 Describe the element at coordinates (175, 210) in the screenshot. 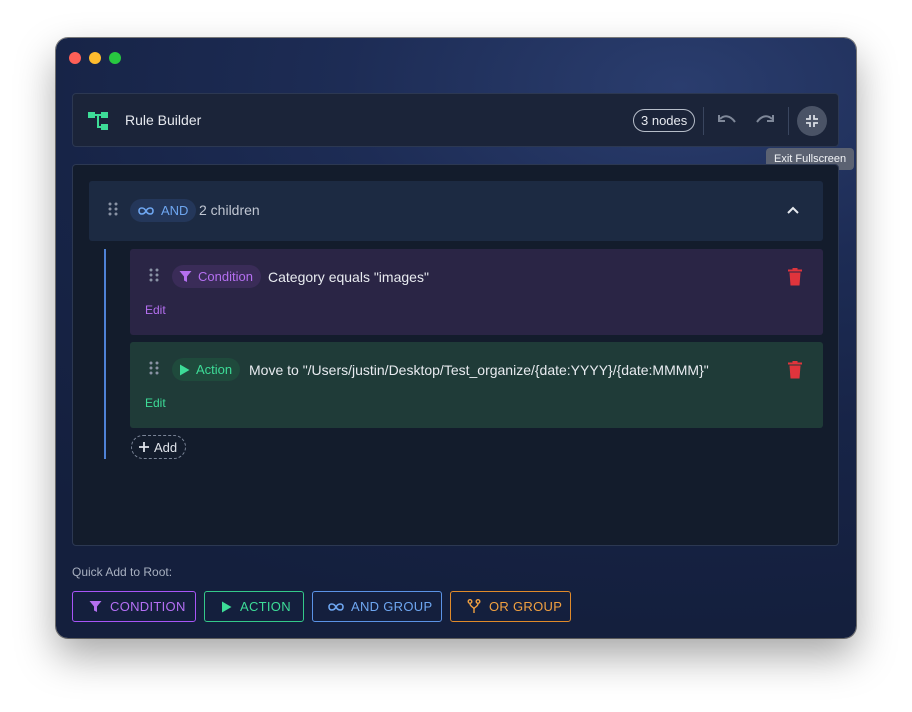

I see `and-operator-label: AND` at that location.